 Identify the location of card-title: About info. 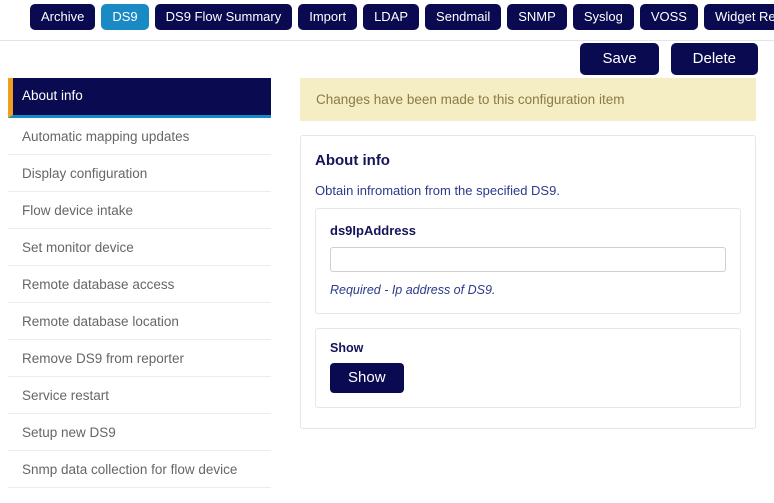
(352, 160).